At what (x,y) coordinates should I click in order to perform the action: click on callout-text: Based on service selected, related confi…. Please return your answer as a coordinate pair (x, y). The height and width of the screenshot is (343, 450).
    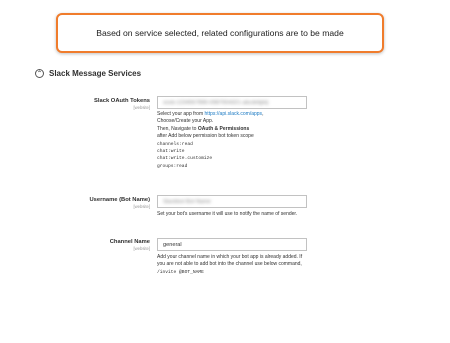
    Looking at the image, I should click on (220, 33).